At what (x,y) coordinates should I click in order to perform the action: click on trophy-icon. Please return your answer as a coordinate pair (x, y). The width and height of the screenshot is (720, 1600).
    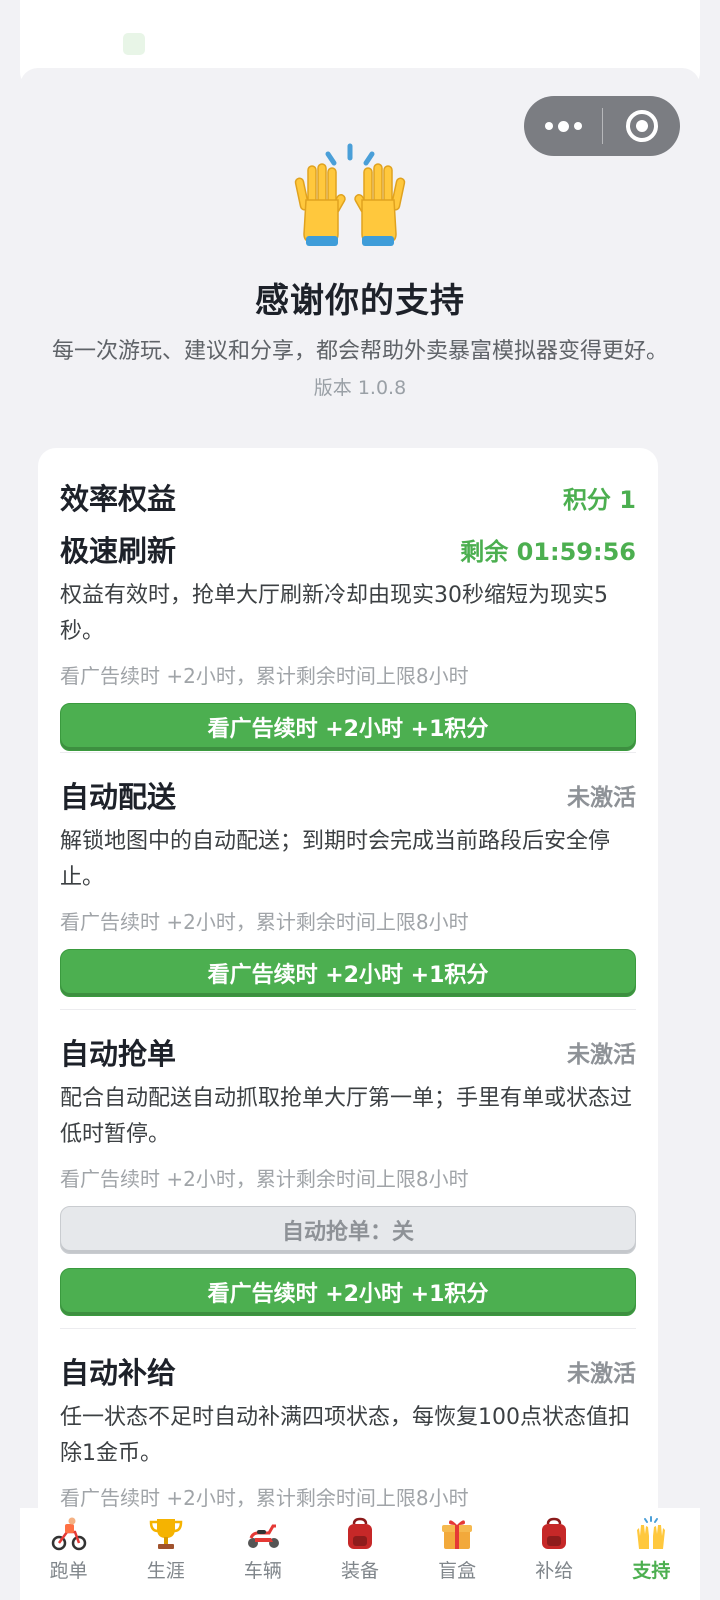
    Looking at the image, I should click on (165, 1534).